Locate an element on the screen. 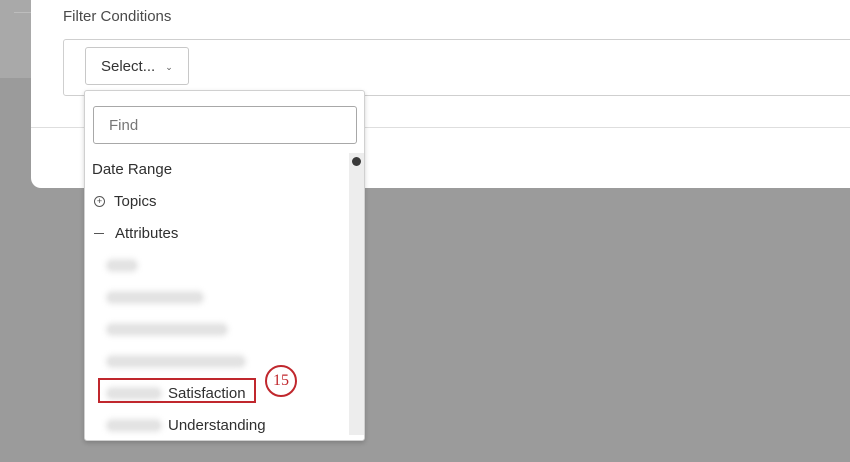 The image size is (850, 462). menu-item-label: Topics is located at coordinates (135, 201).